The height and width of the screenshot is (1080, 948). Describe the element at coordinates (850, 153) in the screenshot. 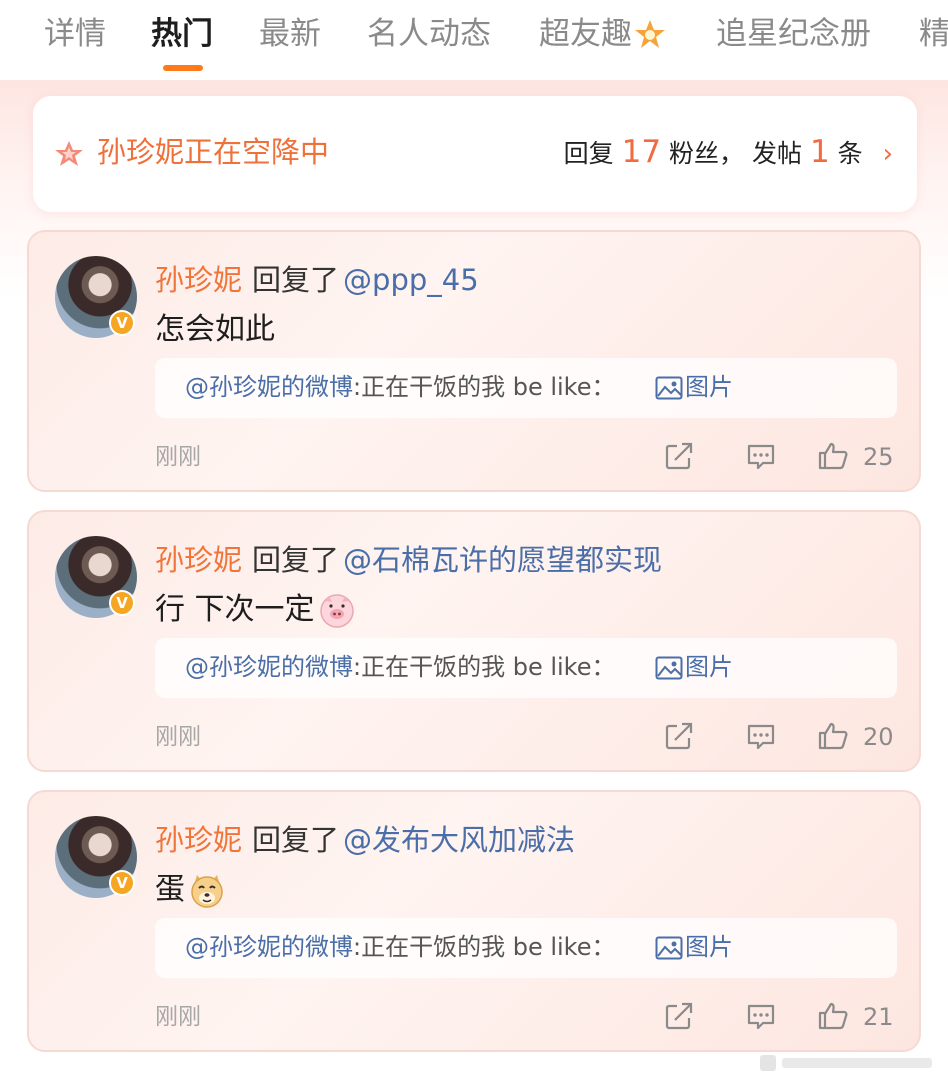

I see `post-suffix: 条` at that location.